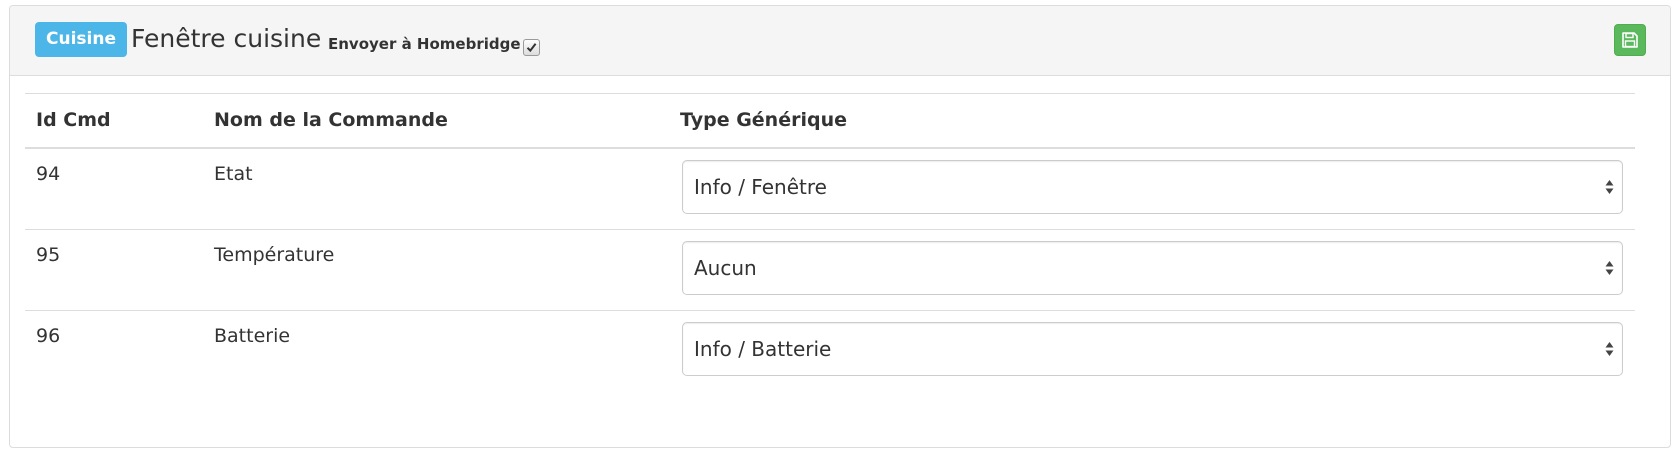  I want to click on room-badge: Cuisine, so click(81, 39).